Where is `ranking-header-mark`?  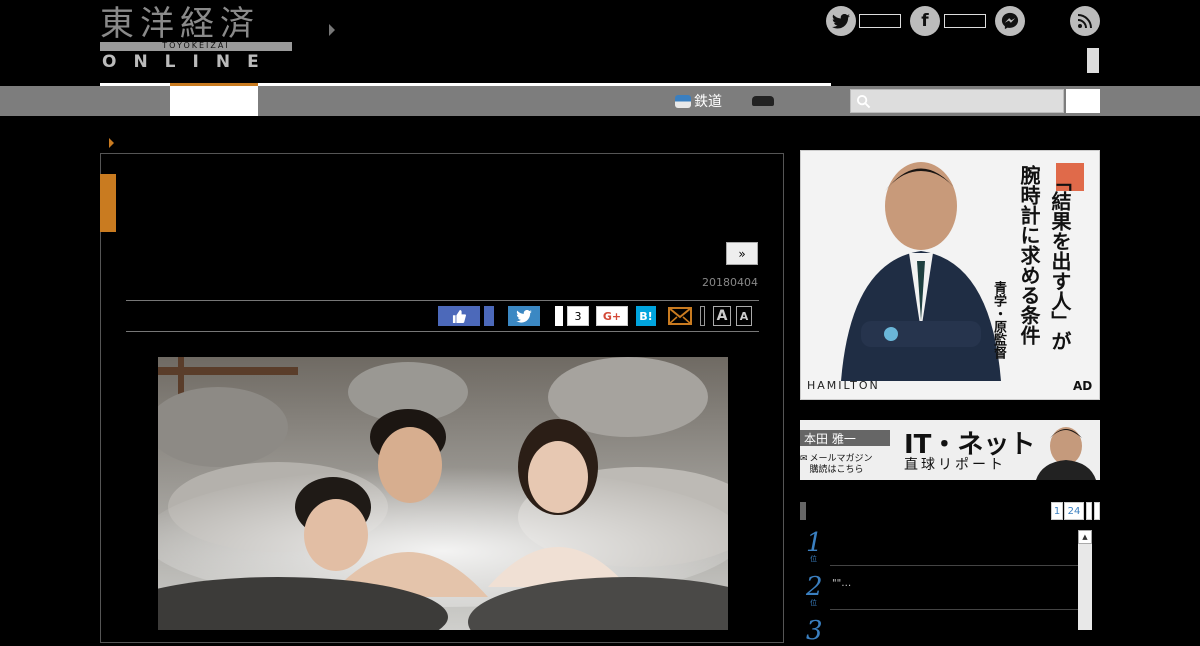
ranking-header-mark is located at coordinates (803, 511).